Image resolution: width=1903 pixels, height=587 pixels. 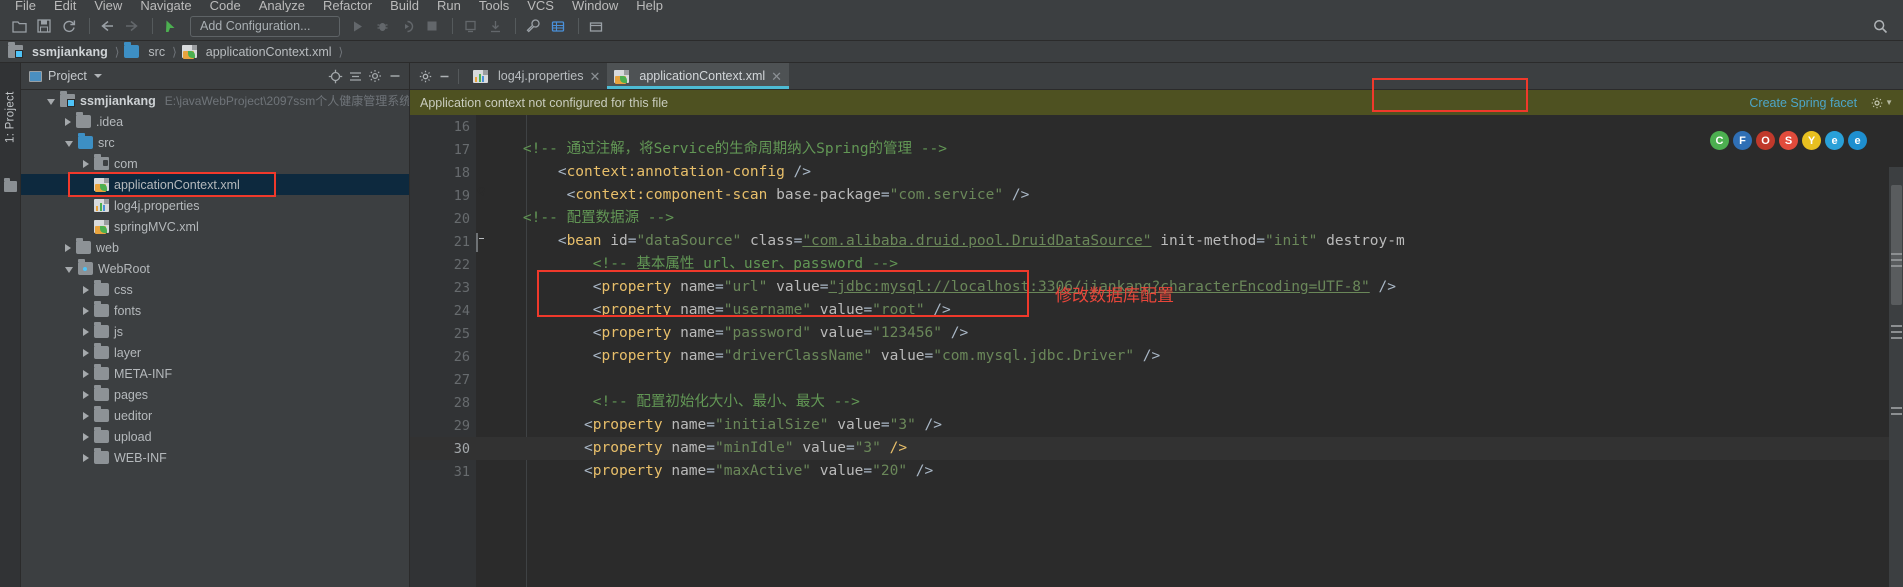 What do you see at coordinates (1896, 377) in the screenshot?
I see `editor-marker-bar` at bounding box center [1896, 377].